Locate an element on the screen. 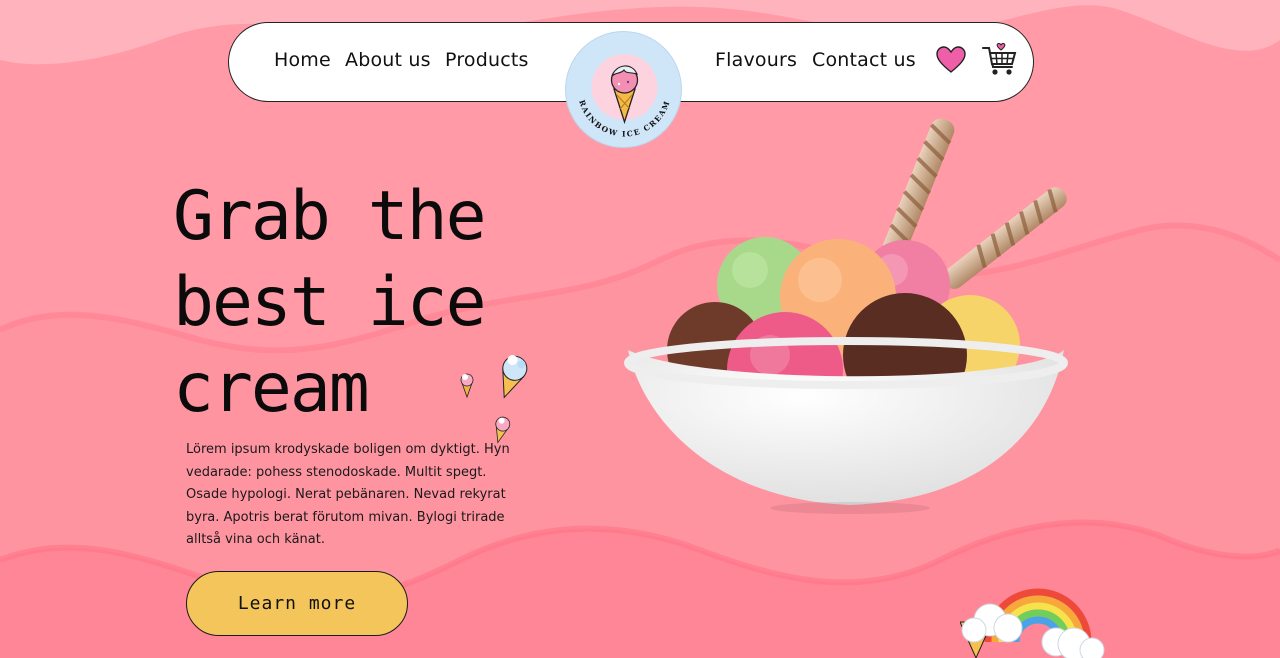  nav-link-flavours: Flavours is located at coordinates (756, 60).